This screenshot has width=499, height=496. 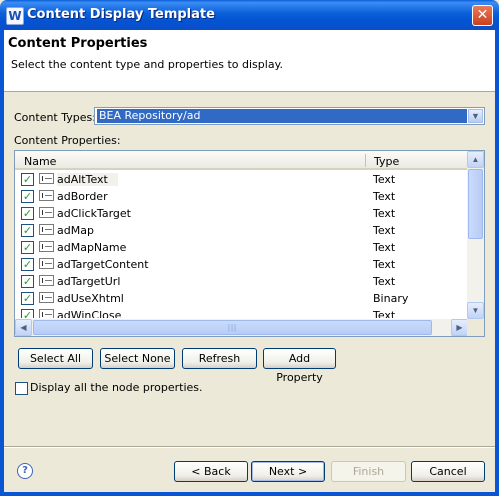 What do you see at coordinates (55, 358) in the screenshot?
I see `select-all-button: Select All` at bounding box center [55, 358].